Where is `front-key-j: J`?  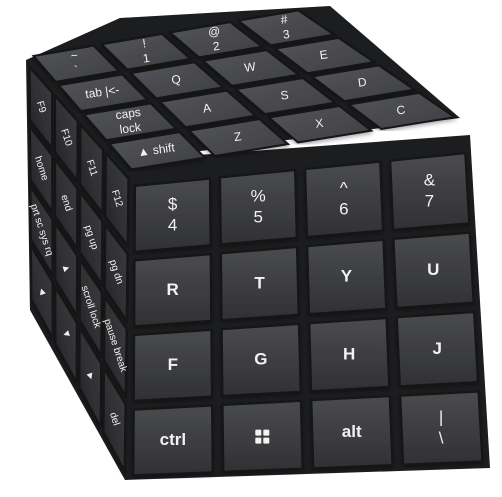
front-key-j: J is located at coordinates (437, 349).